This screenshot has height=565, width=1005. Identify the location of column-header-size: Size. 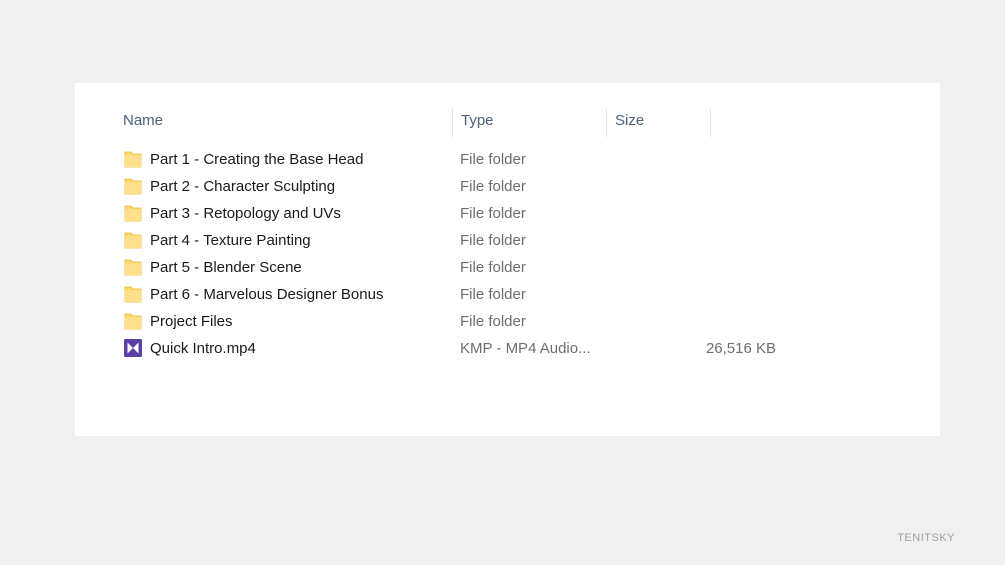
(662, 123).